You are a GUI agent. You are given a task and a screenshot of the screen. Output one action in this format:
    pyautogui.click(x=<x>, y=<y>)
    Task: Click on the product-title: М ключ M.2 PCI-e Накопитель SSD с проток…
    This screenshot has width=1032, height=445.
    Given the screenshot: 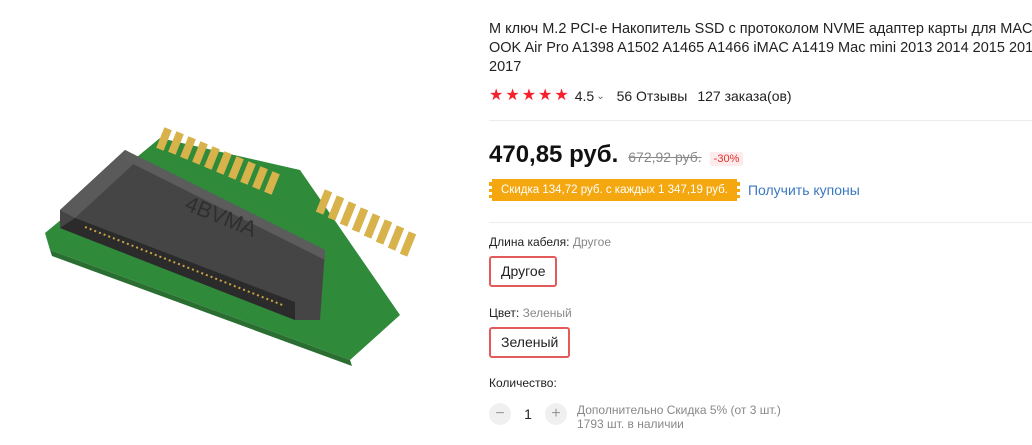 What is the action you would take?
    pyautogui.click(x=760, y=48)
    